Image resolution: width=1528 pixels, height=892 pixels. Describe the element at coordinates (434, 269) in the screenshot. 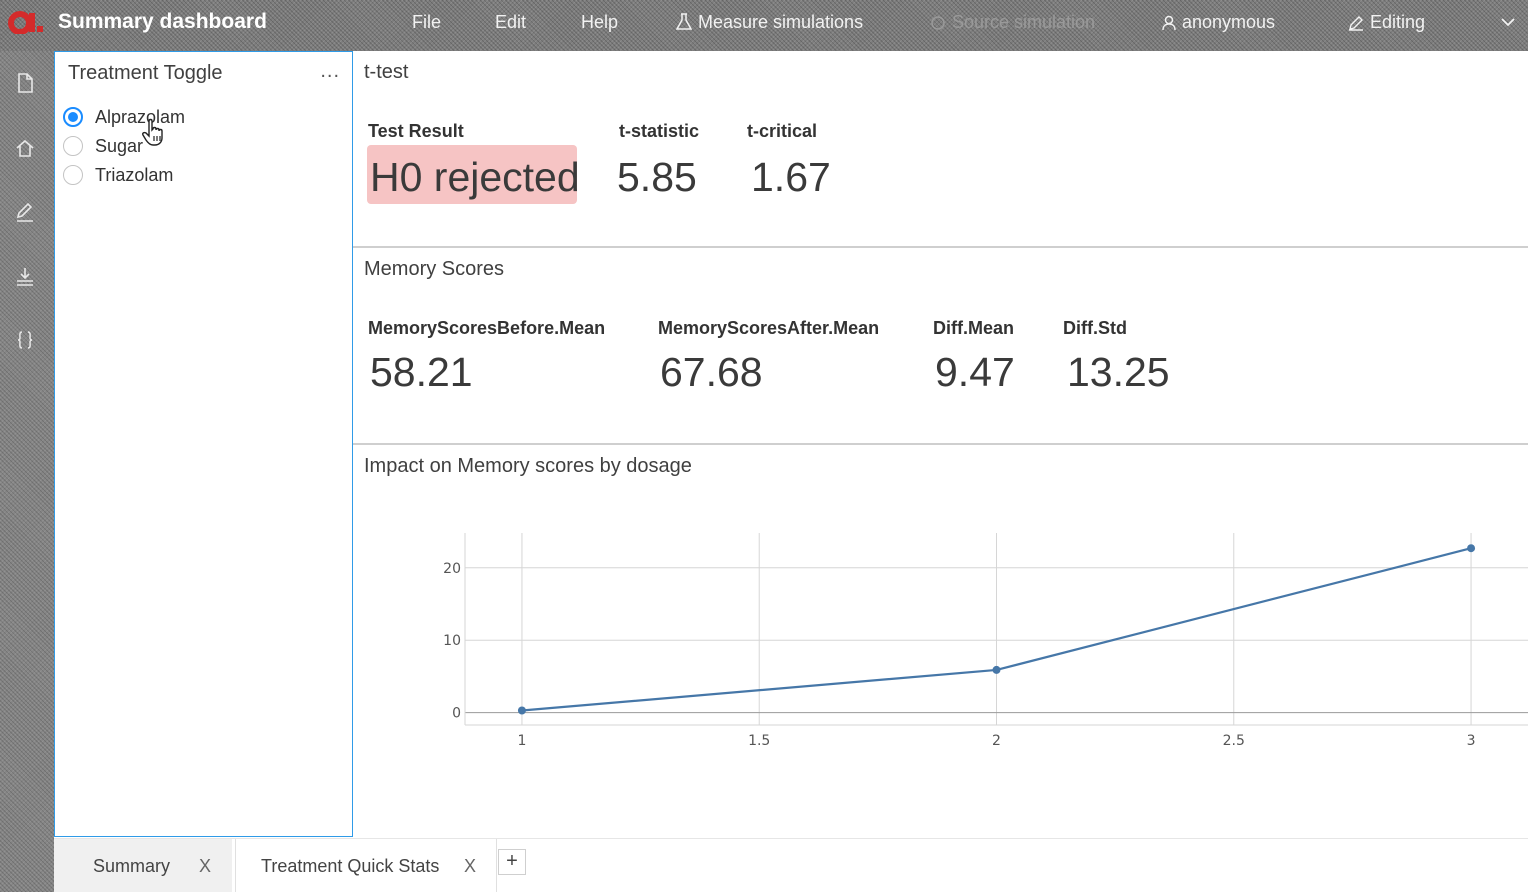

I see `memory-scores-title: Memory Scores` at that location.